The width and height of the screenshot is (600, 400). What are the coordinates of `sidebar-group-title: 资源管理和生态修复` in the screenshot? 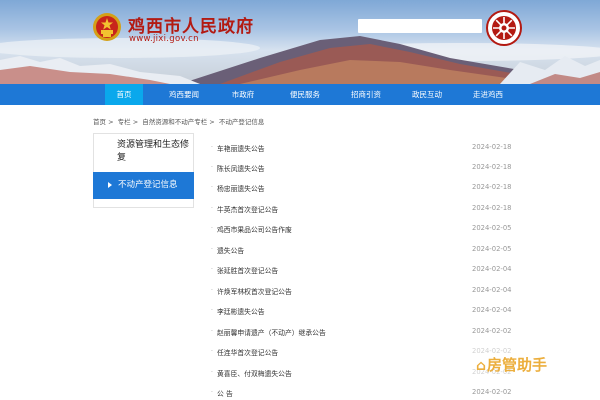 It's located at (154, 152).